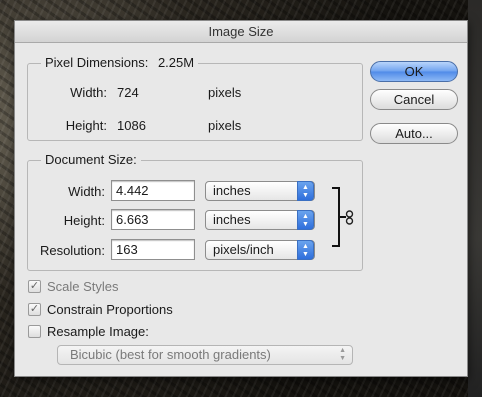 Image resolution: width=482 pixels, height=397 pixels. Describe the element at coordinates (176, 62) in the screenshot. I see `pixel-dimensions-size: 2.25M` at that location.